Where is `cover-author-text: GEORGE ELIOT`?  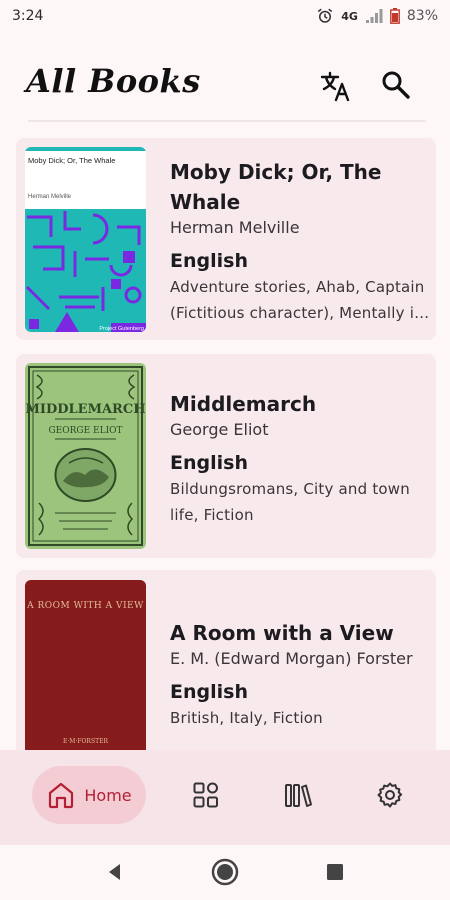 cover-author-text: GEORGE ELIOT is located at coordinates (85, 431).